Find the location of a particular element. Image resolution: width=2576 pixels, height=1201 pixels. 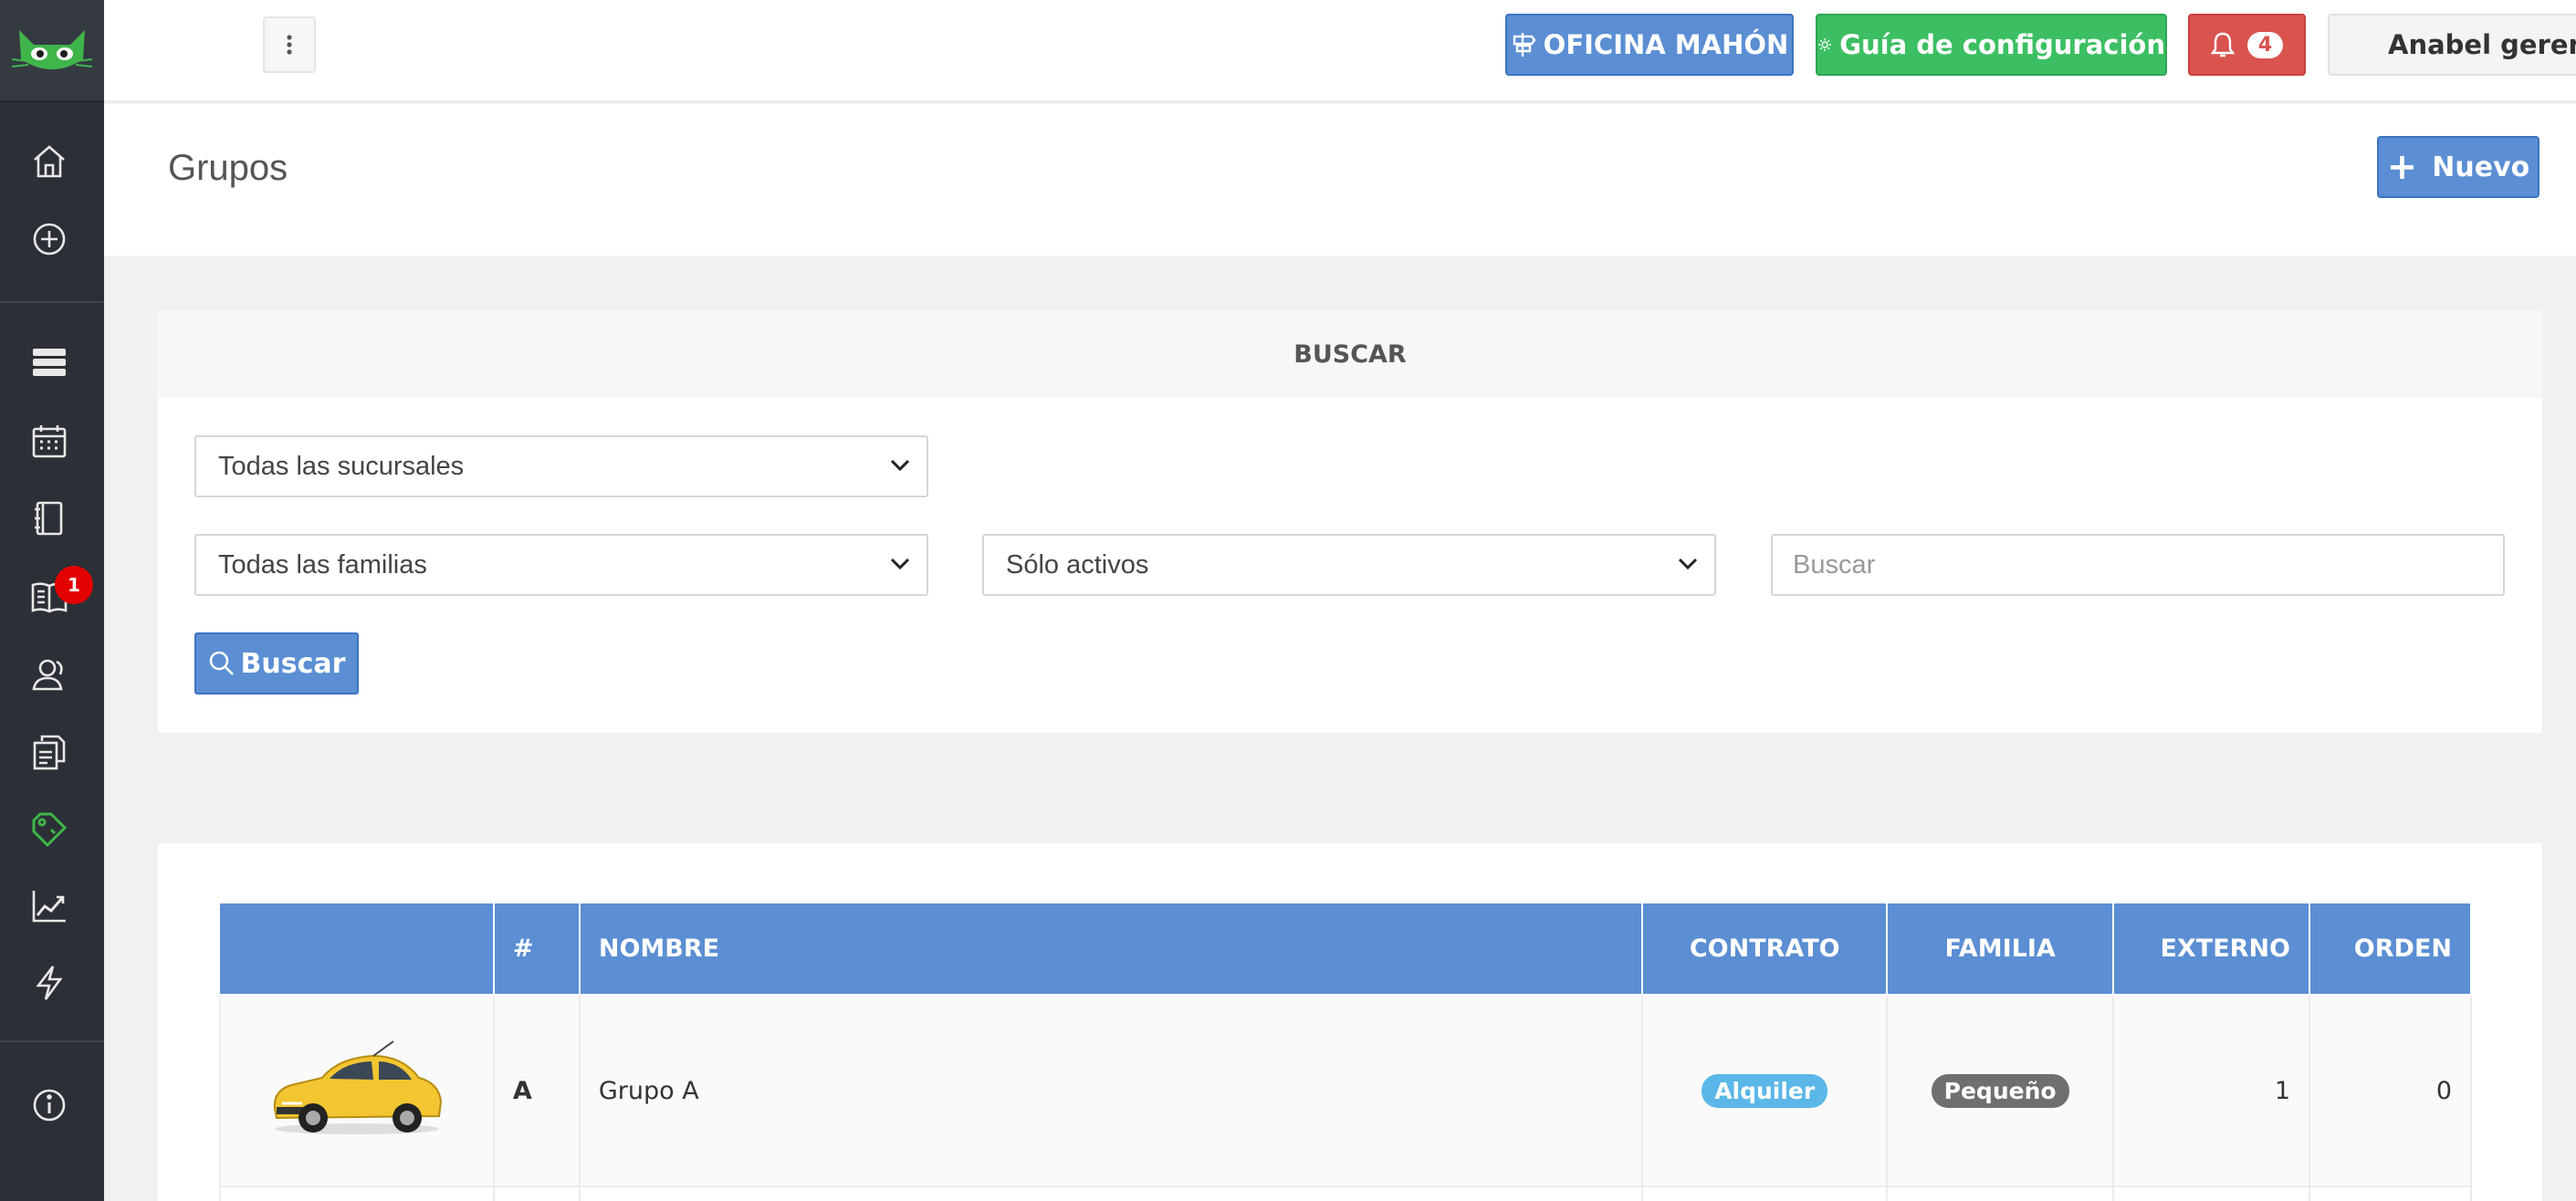

cat-logo-icon is located at coordinates (52, 50).